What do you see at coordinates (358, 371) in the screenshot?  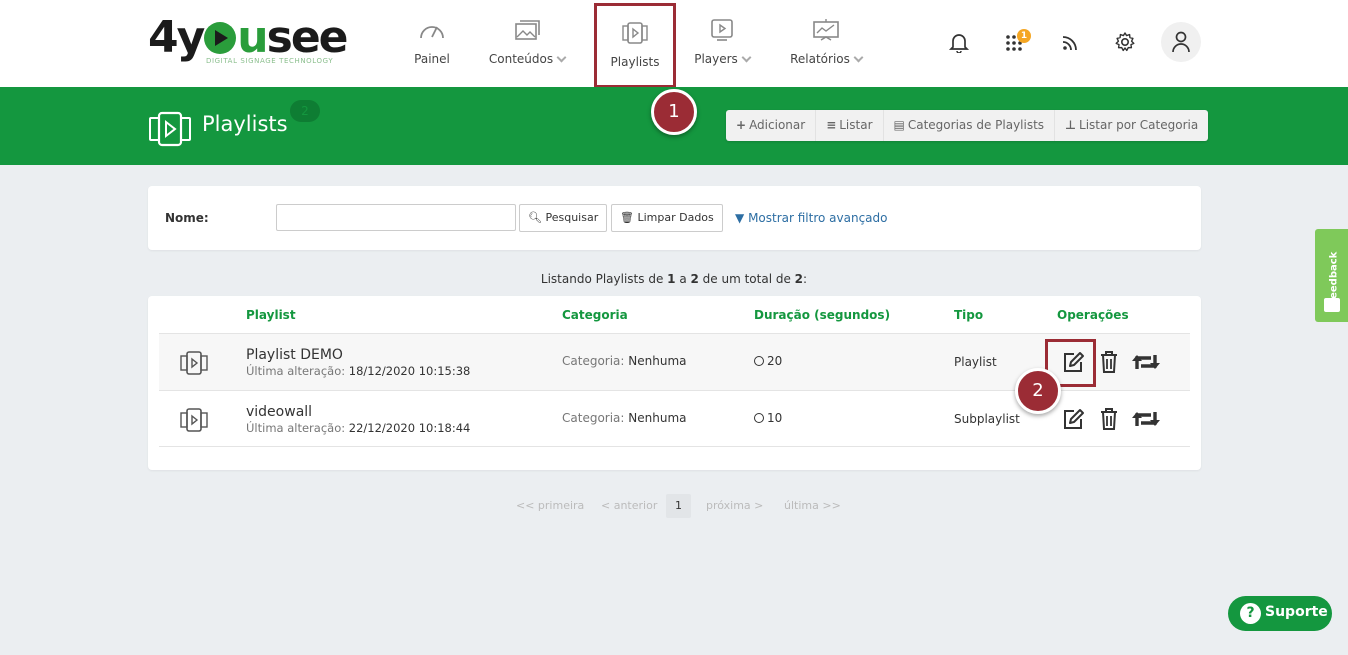 I see `last-change: Última alteração: 18/12/2020 10:15:38` at bounding box center [358, 371].